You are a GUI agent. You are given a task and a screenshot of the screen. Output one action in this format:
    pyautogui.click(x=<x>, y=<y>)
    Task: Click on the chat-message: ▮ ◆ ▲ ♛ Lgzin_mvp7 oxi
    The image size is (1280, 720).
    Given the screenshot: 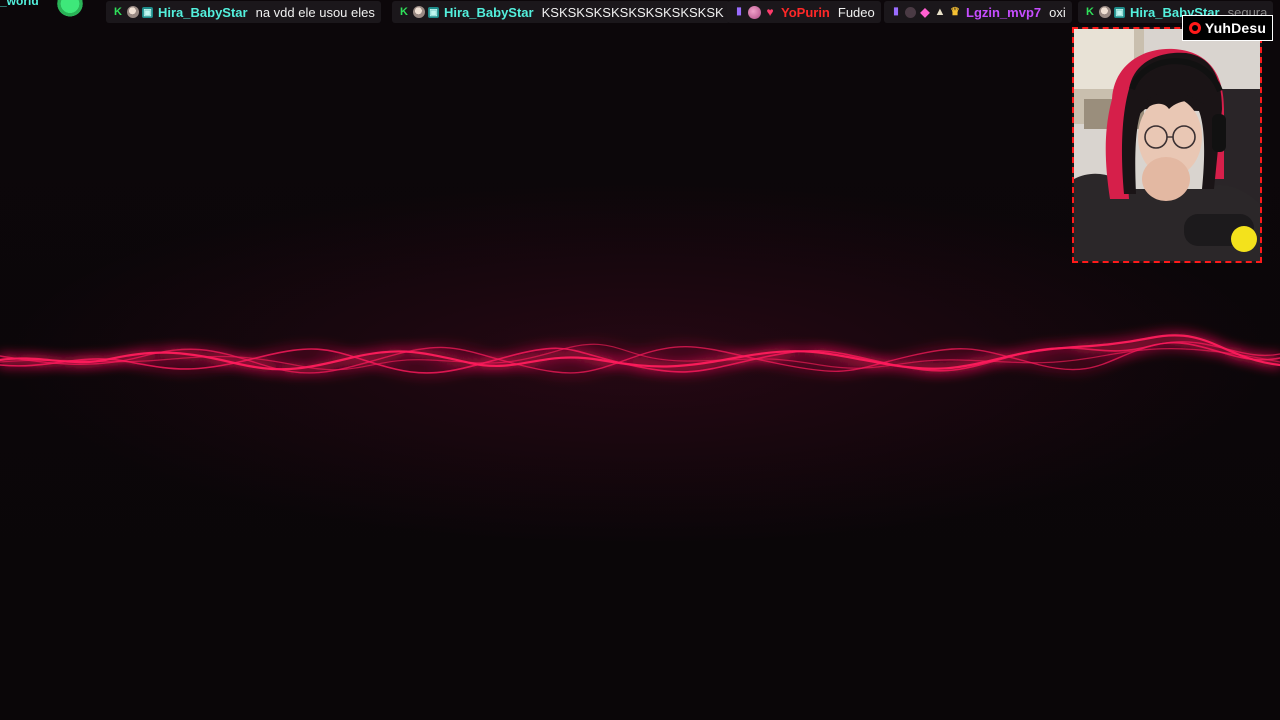 What is the action you would take?
    pyautogui.click(x=978, y=12)
    